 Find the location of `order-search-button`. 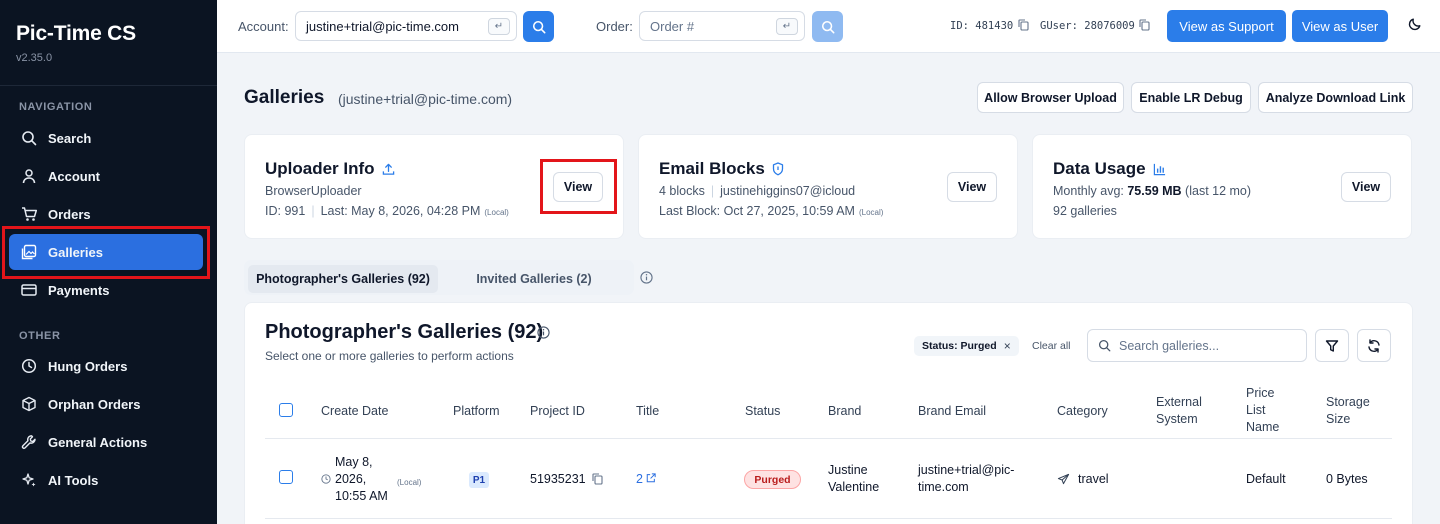

order-search-button is located at coordinates (827, 26).